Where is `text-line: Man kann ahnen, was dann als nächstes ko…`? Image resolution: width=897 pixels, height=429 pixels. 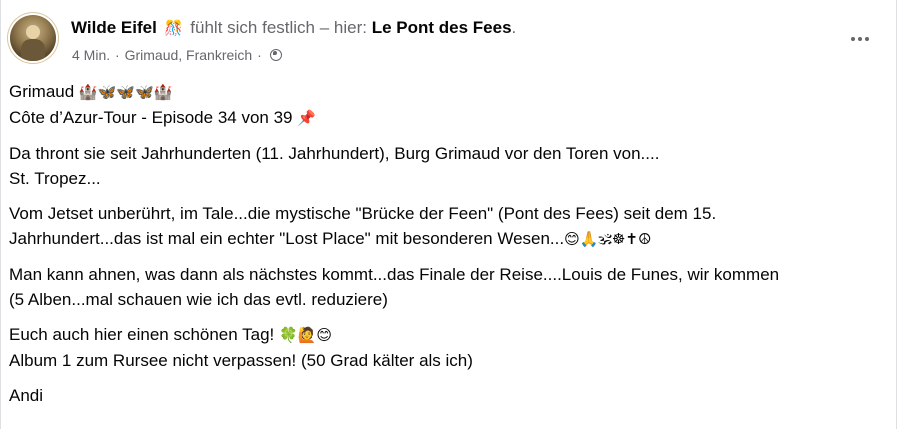
text-line: Man kann ahnen, was dann als nächstes ko… is located at coordinates (394, 274).